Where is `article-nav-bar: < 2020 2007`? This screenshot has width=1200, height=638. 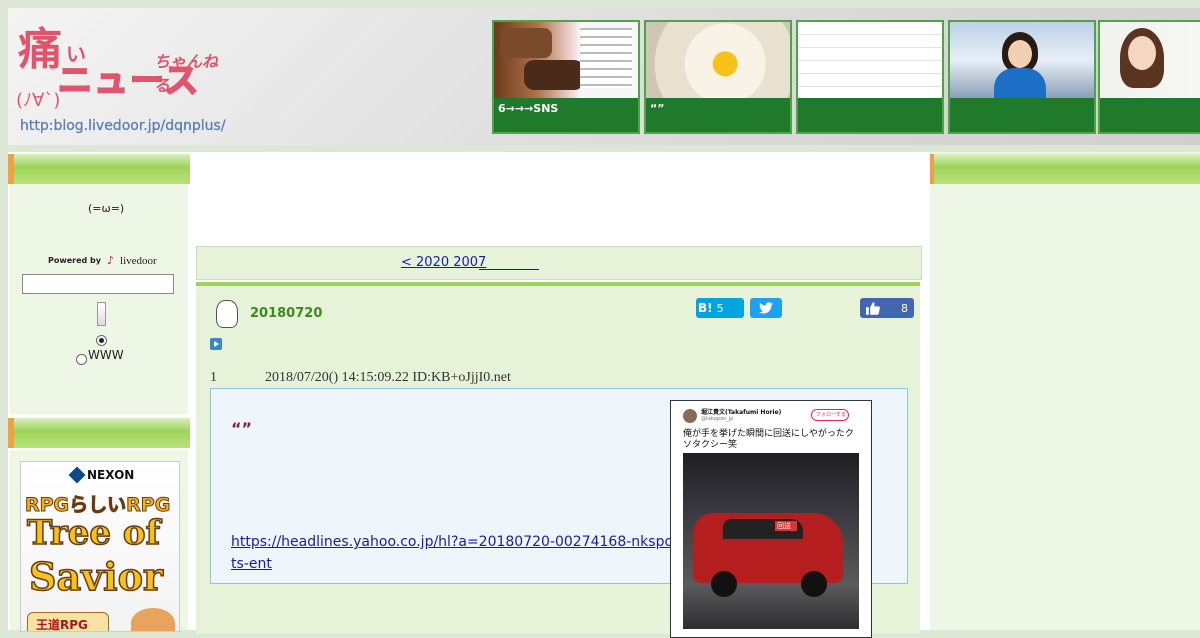
article-nav-bar: < 2020 2007 is located at coordinates (559, 263).